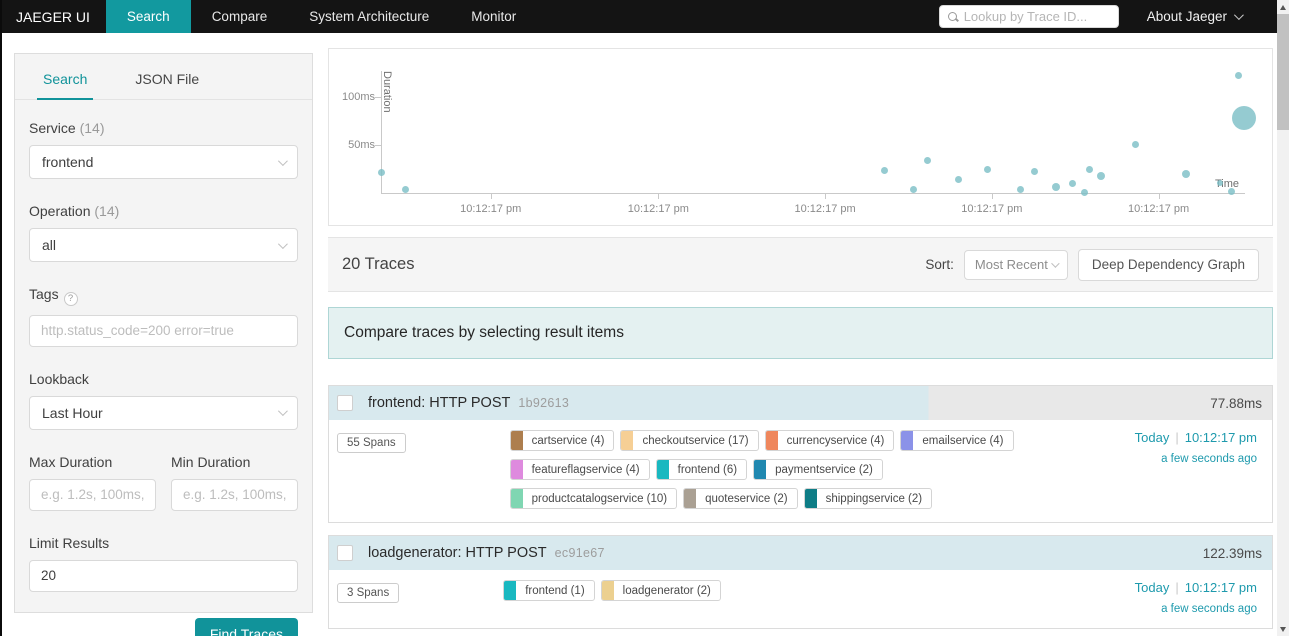 Image resolution: width=1289 pixels, height=636 pixels. What do you see at coordinates (53, 16) in the screenshot?
I see `app-brand: JAEGER UI` at bounding box center [53, 16].